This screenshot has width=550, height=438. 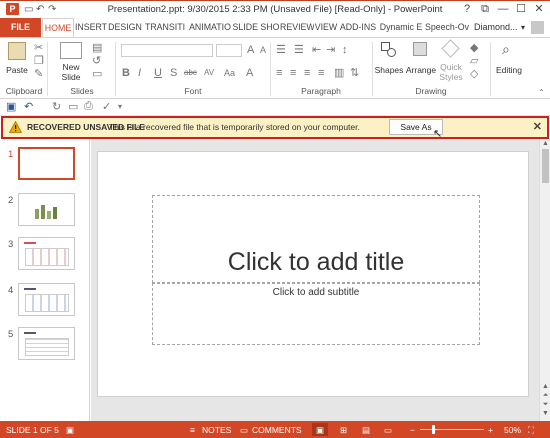 I want to click on grow-font-icon: A, so click(x=250, y=50).